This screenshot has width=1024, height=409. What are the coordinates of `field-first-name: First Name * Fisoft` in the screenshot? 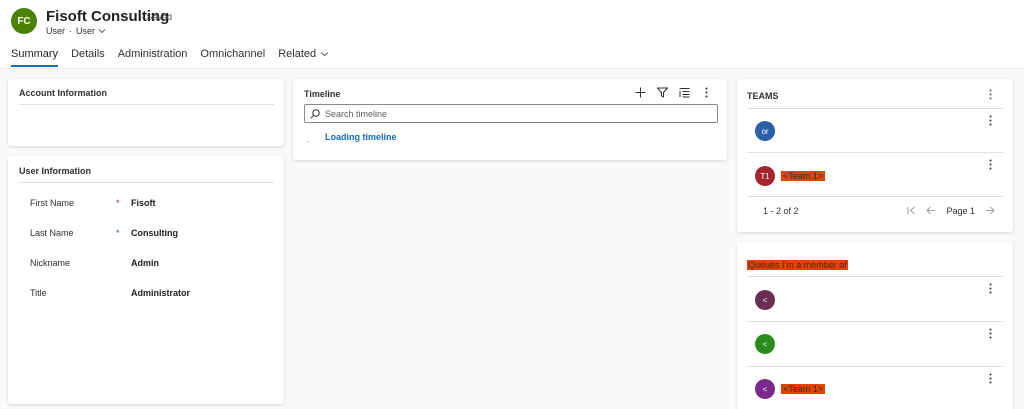 It's located at (152, 203).